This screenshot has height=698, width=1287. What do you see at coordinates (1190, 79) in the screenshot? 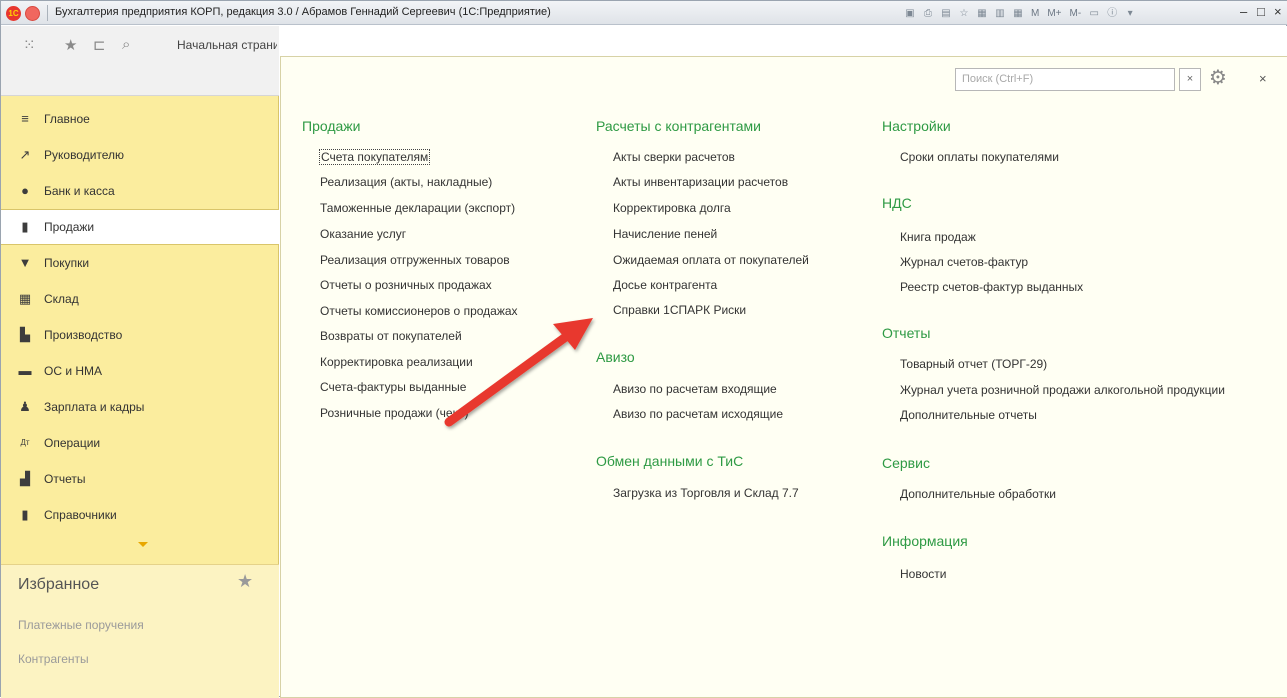
I see `clear-search-button: ×` at bounding box center [1190, 79].